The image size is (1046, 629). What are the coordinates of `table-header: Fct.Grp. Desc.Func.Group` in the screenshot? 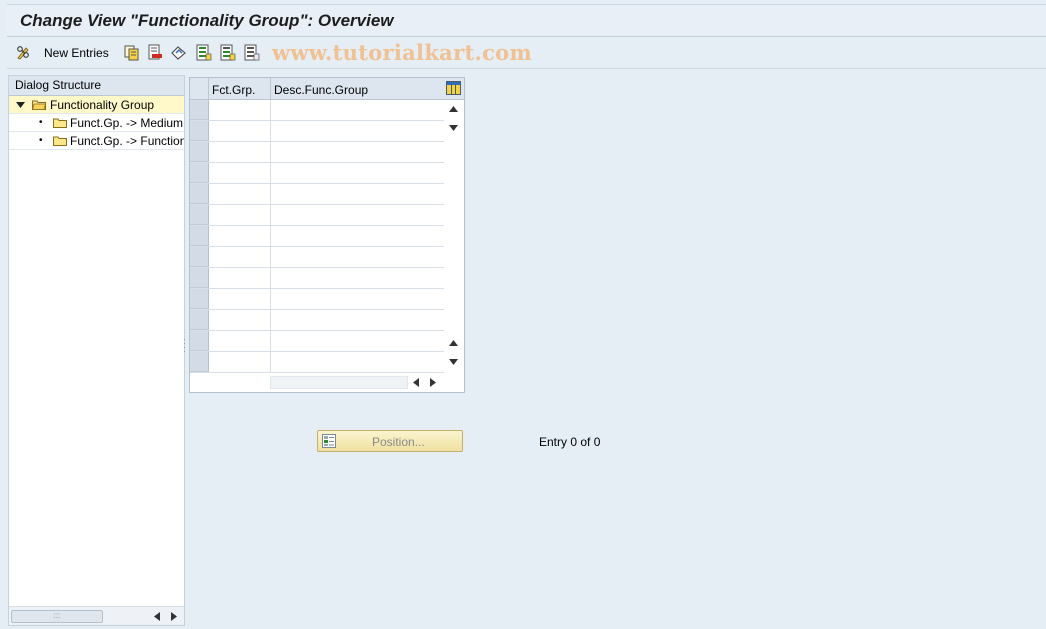 It's located at (327, 89).